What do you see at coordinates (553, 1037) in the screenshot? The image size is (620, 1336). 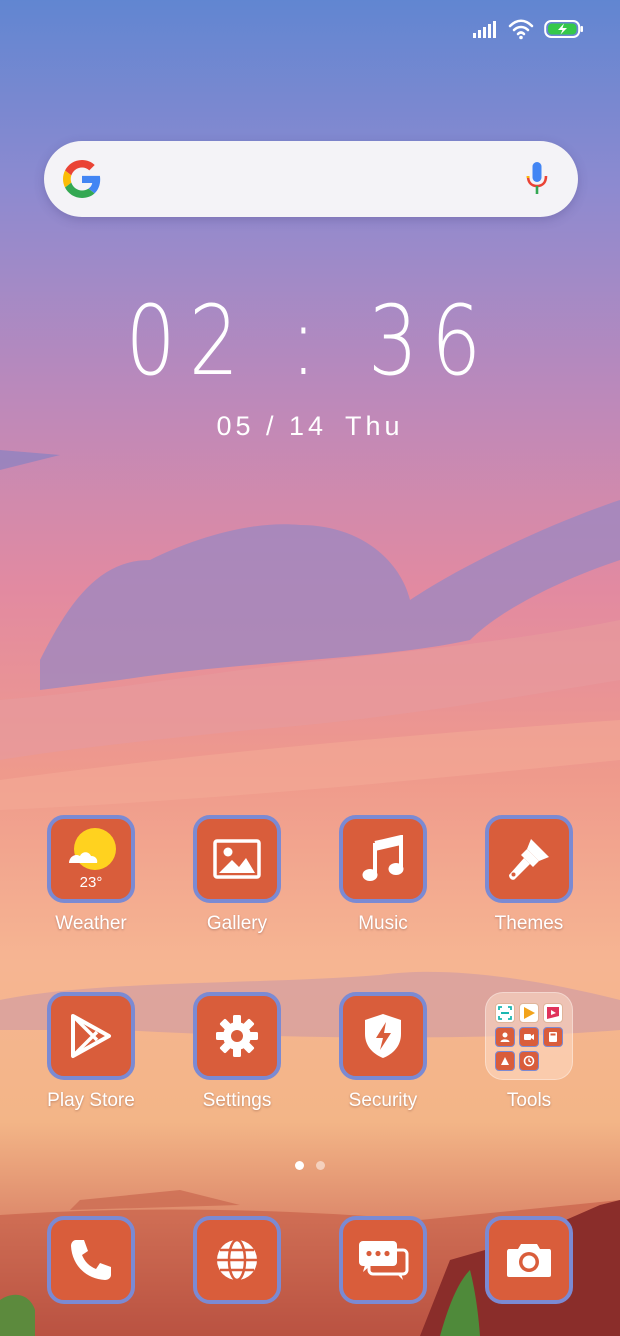 I see `calculator-mini-icon` at bounding box center [553, 1037].